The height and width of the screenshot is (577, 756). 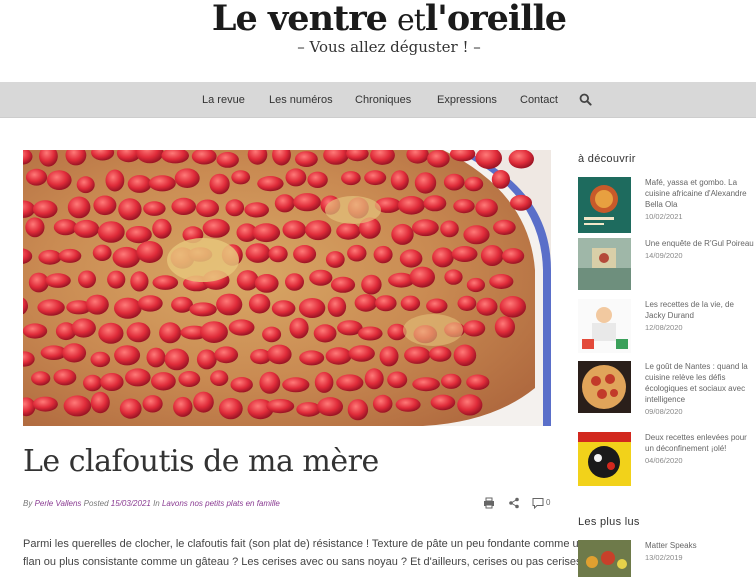 What do you see at coordinates (664, 327) in the screenshot?
I see `sidebar-item-date: 12/08/2020` at bounding box center [664, 327].